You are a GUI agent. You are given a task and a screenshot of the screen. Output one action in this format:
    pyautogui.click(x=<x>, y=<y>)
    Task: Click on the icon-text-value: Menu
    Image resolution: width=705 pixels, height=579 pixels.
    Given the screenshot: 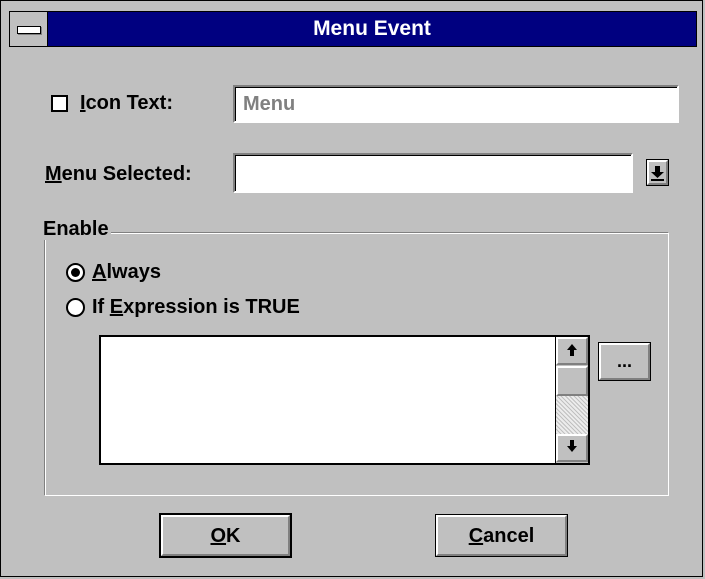 What is the action you would take?
    pyautogui.click(x=269, y=104)
    